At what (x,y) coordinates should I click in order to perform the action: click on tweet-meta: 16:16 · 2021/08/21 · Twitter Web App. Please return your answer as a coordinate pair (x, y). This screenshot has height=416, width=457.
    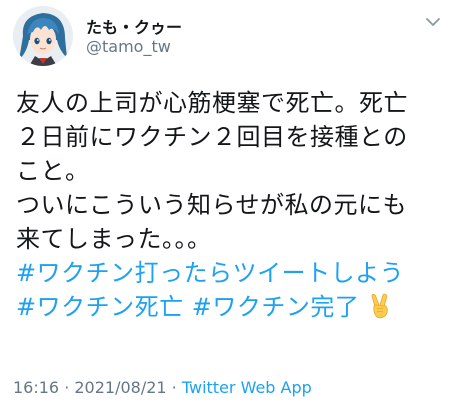
    Looking at the image, I should click on (162, 387).